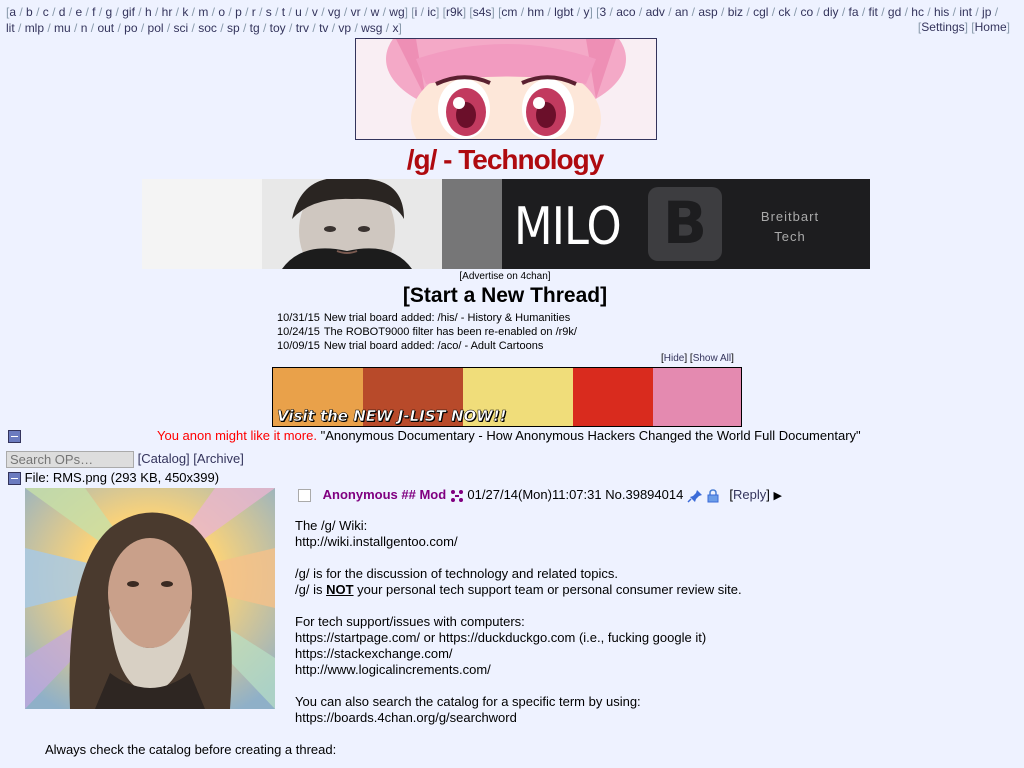  I want to click on board-link-h: h, so click(148, 12).